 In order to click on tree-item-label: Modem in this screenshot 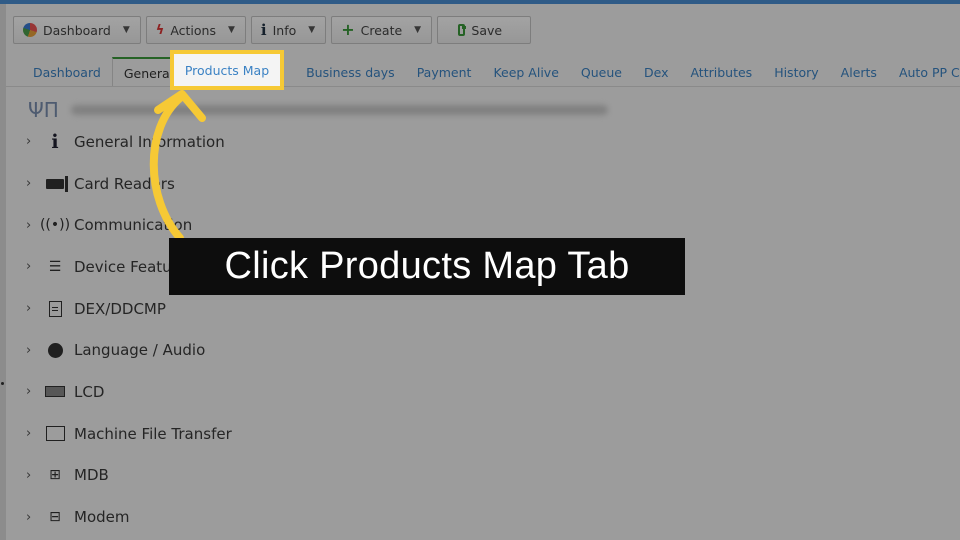, I will do `click(102, 517)`.